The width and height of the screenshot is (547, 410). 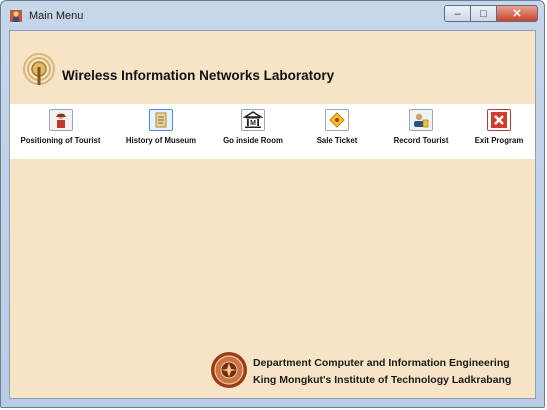 I want to click on record-tourist-button: Record Tourist, so click(x=421, y=131).